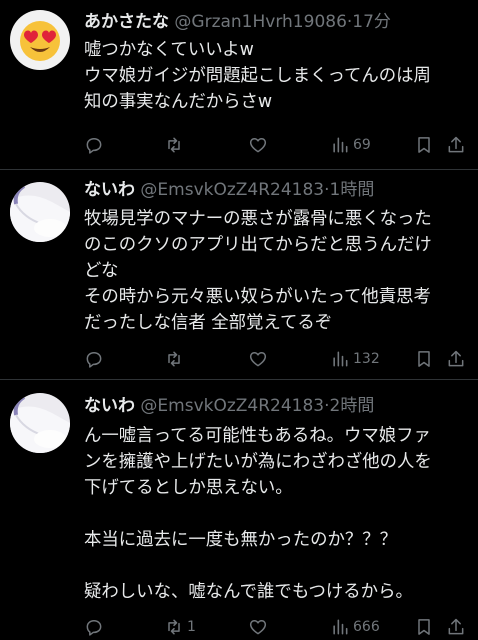 Image resolution: width=478 pixels, height=640 pixels. What do you see at coordinates (169, 50) in the screenshot?
I see `tweet-text-line: 嘘つかなくていいよw` at bounding box center [169, 50].